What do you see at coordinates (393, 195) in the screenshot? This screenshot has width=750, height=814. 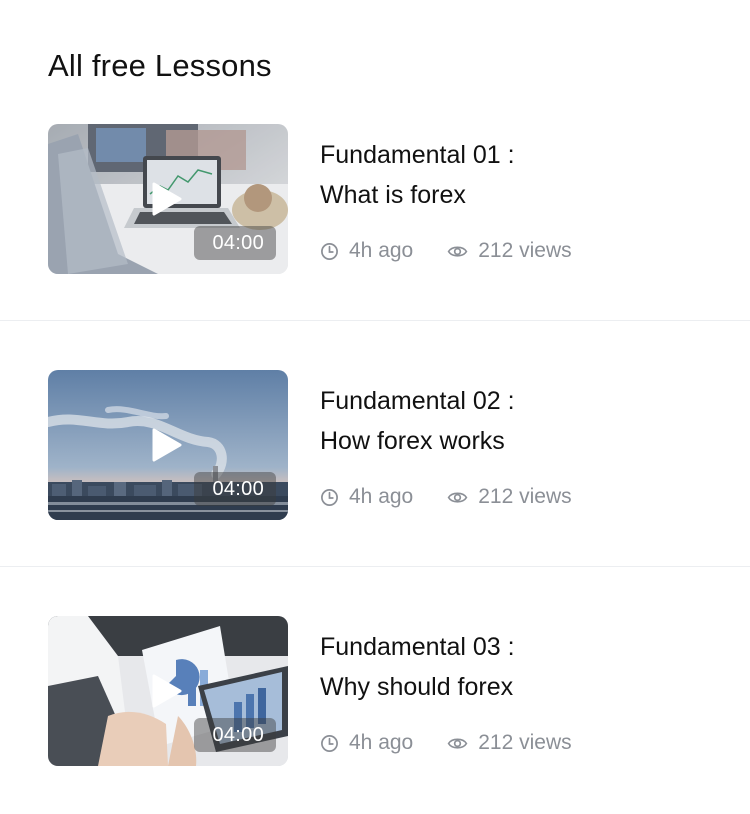 I see `lesson-title-line2: What is forex` at bounding box center [393, 195].